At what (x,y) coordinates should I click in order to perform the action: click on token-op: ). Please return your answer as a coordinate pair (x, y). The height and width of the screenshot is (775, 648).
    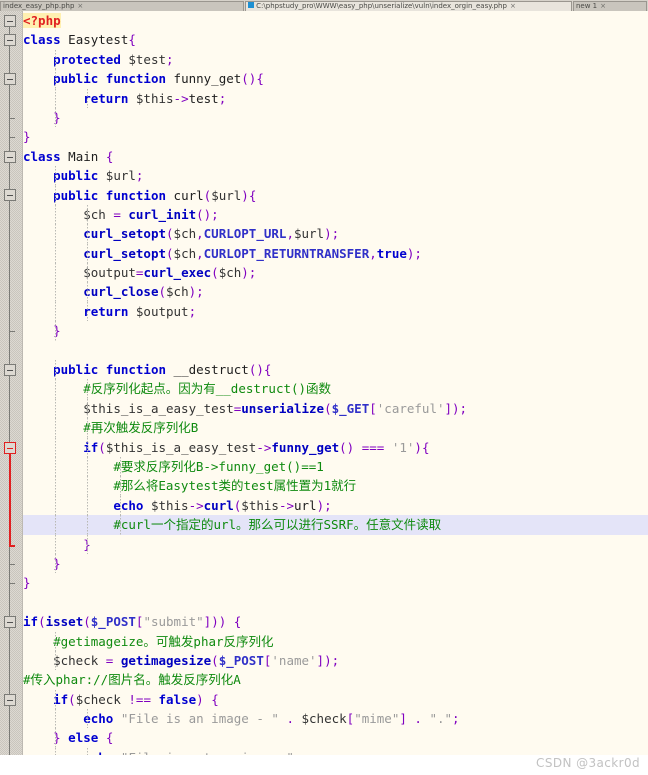
    Looking at the image, I should click on (245, 195).